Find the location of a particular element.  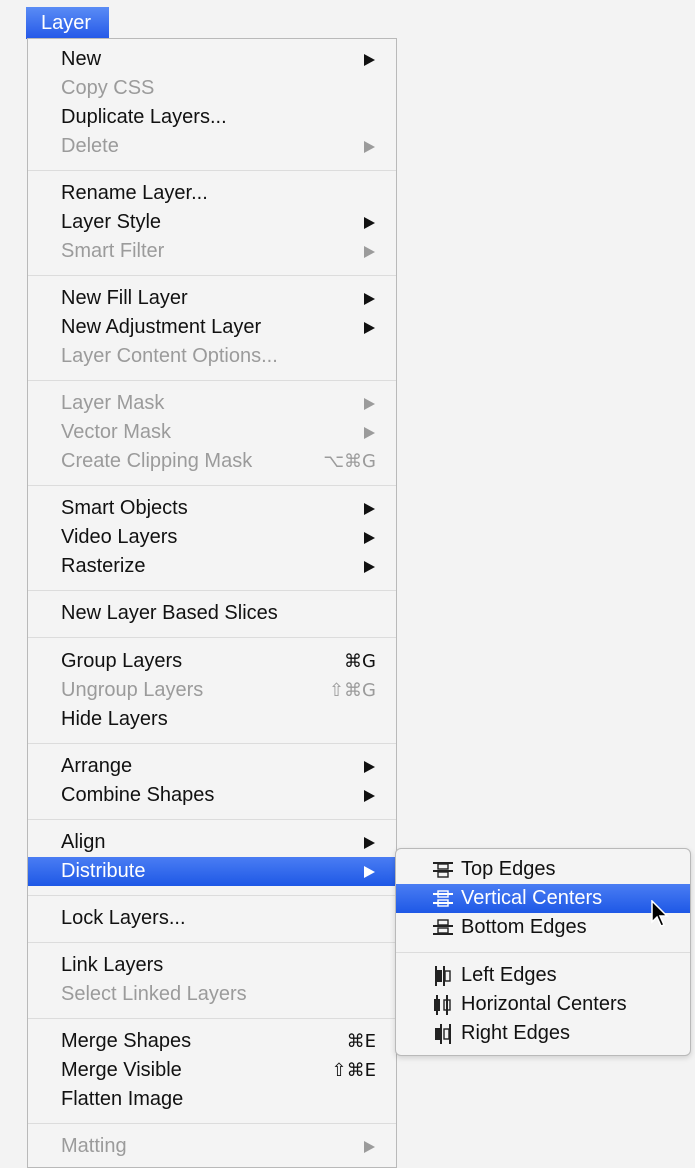

menu-item-label: Merge Shapes is located at coordinates (126, 1041).